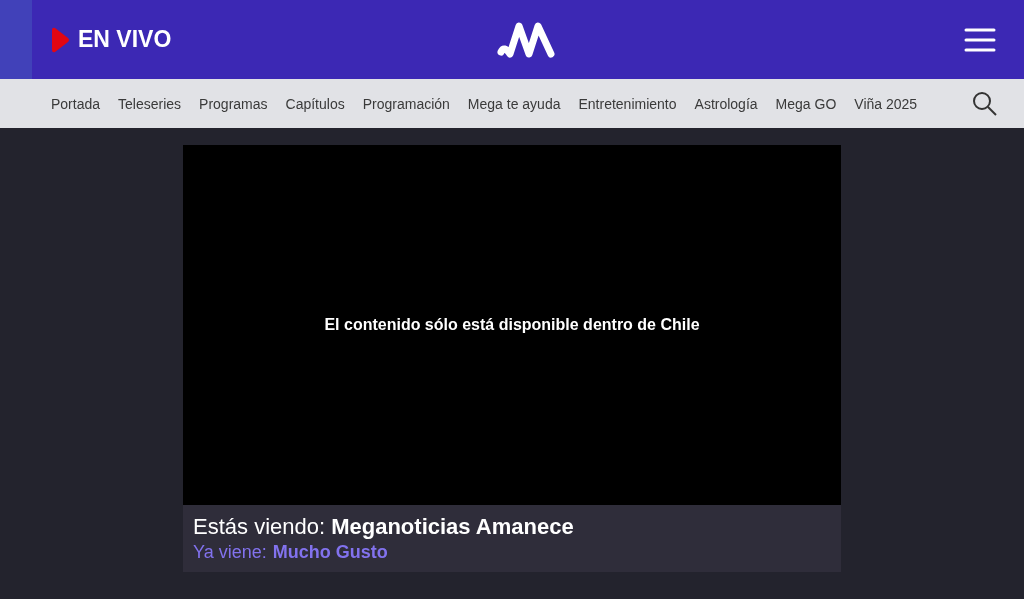 This screenshot has height=599, width=1024. Describe the element at coordinates (230, 552) in the screenshot. I see `up-next-label: Ya viene:` at that location.